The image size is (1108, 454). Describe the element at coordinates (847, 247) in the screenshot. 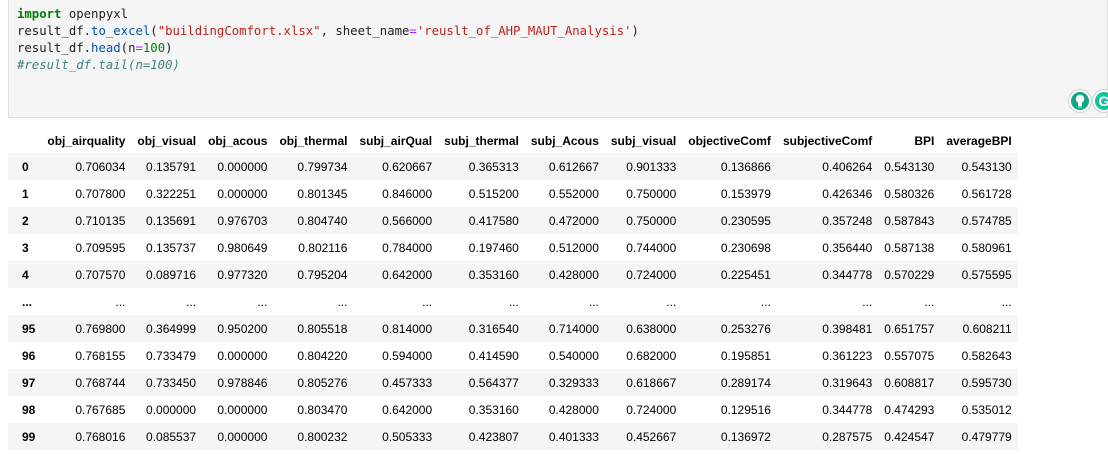

I see `table-cell: 0.356440` at that location.